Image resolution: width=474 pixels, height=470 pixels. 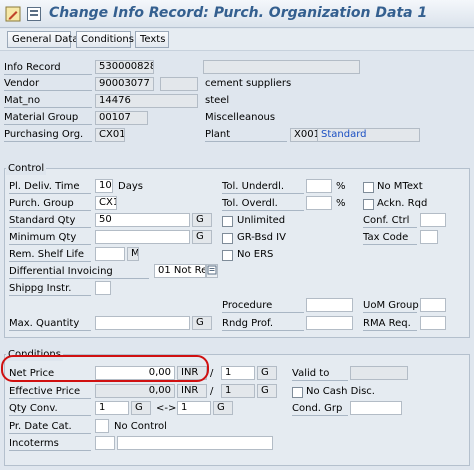 I want to click on control-group-title: Control, so click(x=26, y=168).